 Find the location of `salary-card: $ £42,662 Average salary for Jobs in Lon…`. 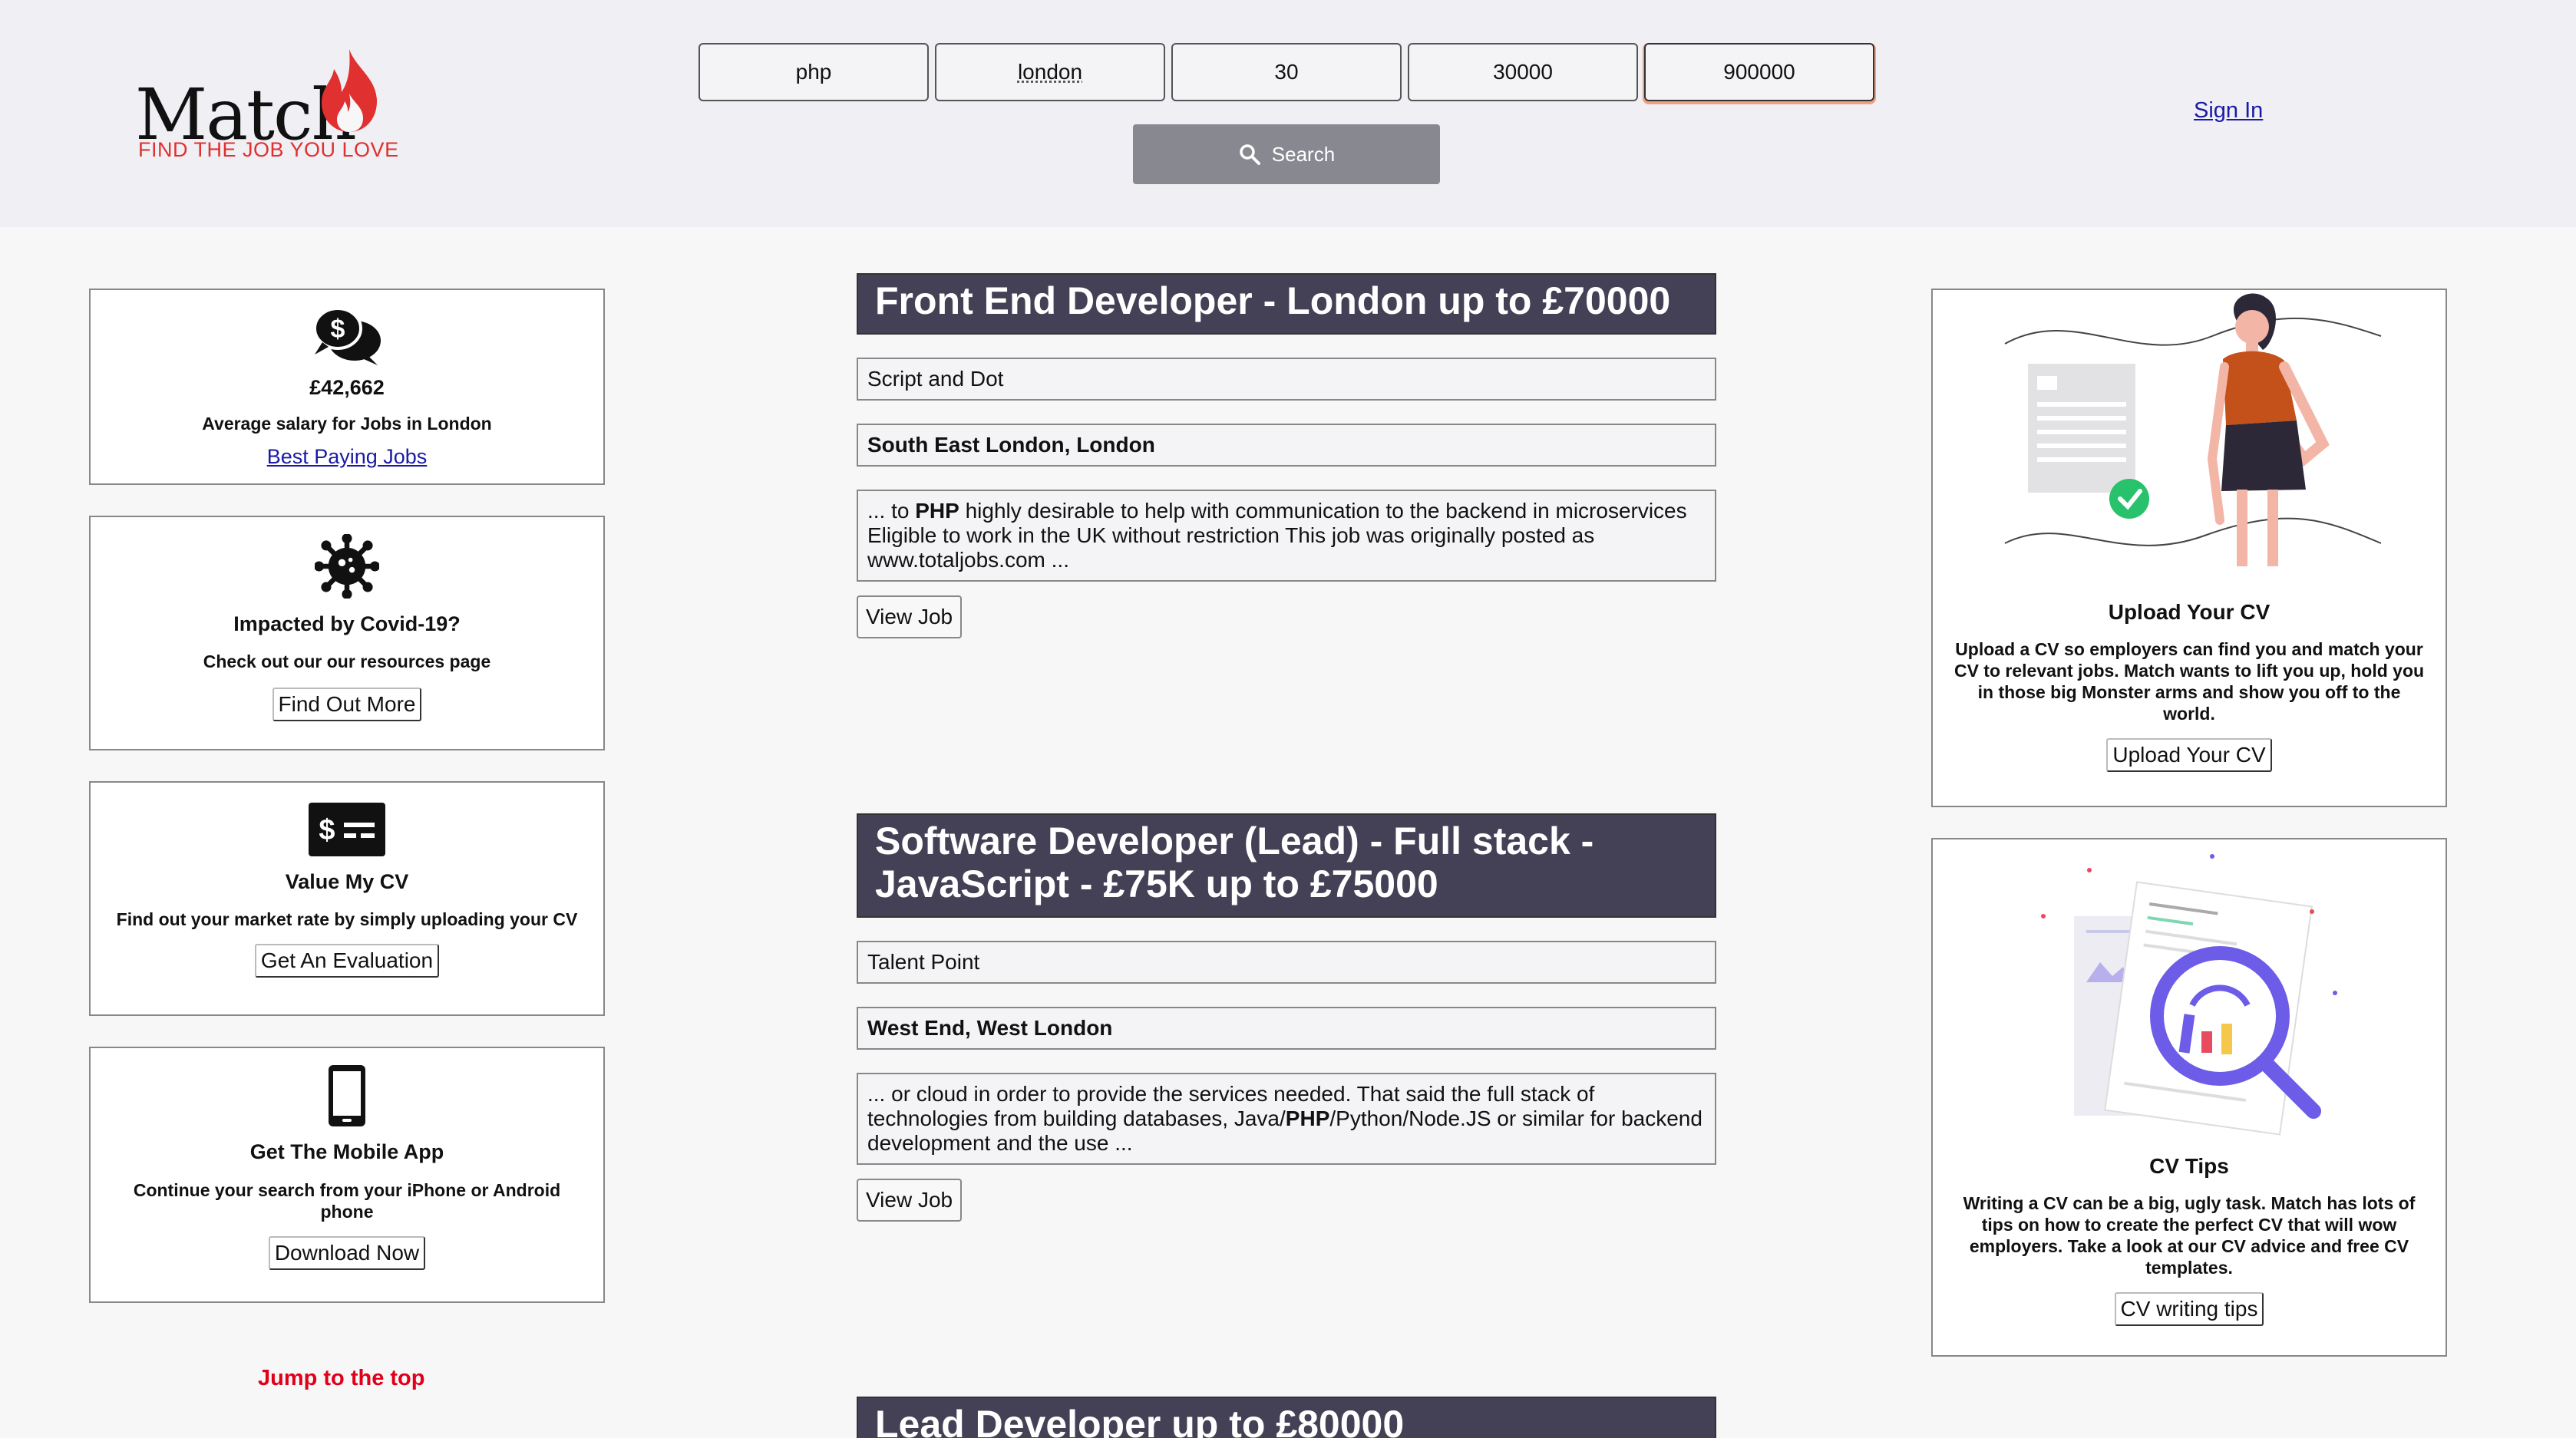

salary-card: $ £42,662 Average salary for Jobs in Lon… is located at coordinates (347, 387).